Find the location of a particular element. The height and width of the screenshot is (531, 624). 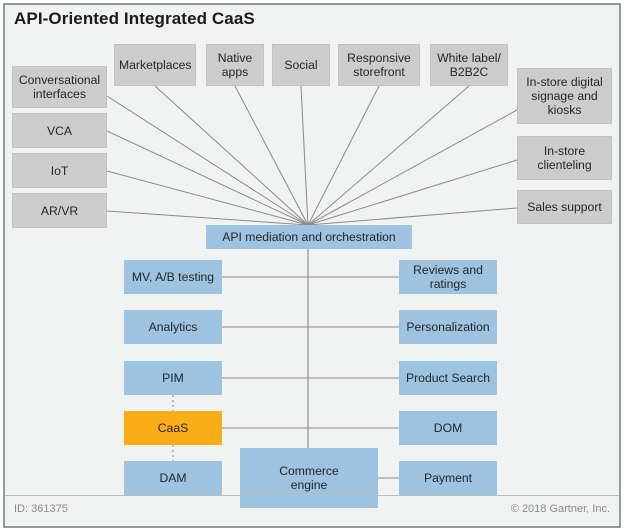

service-dam: DAM is located at coordinates (173, 478).